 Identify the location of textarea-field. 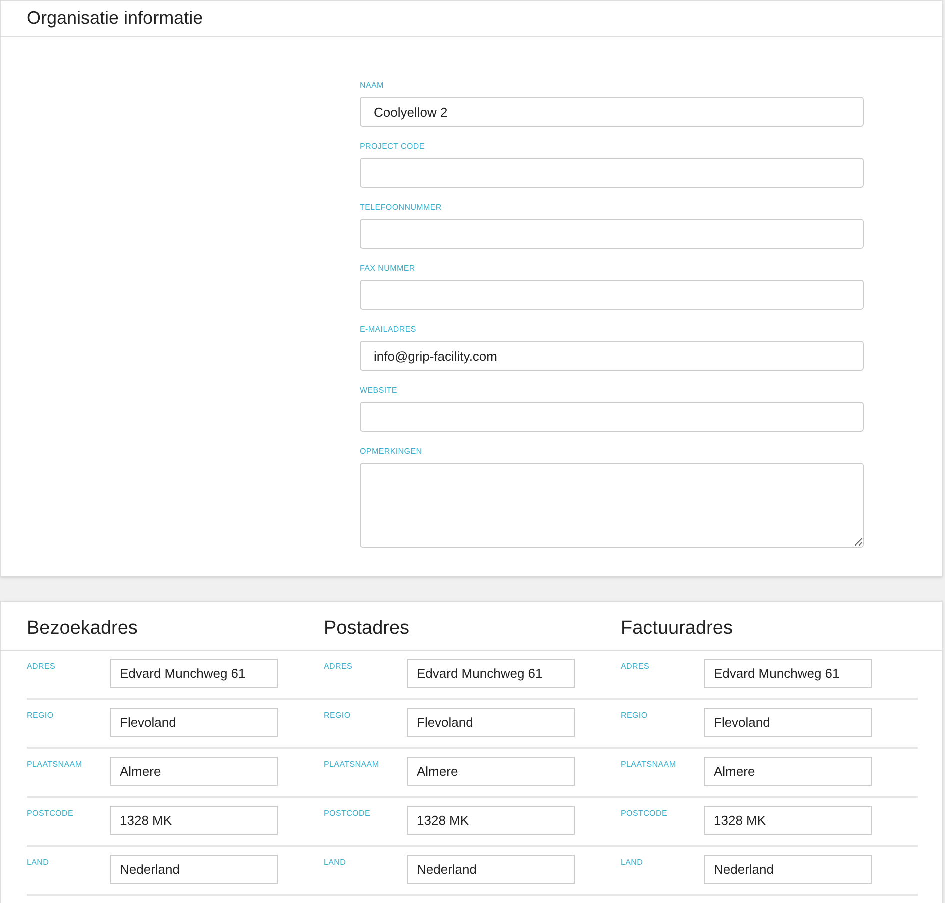
(612, 505).